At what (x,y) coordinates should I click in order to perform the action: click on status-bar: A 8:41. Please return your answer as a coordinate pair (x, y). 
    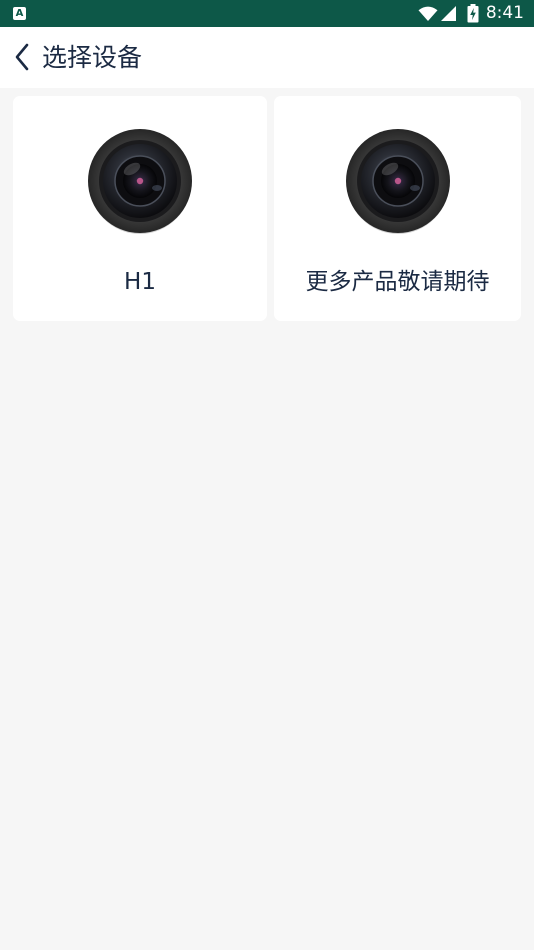
    Looking at the image, I should click on (267, 13).